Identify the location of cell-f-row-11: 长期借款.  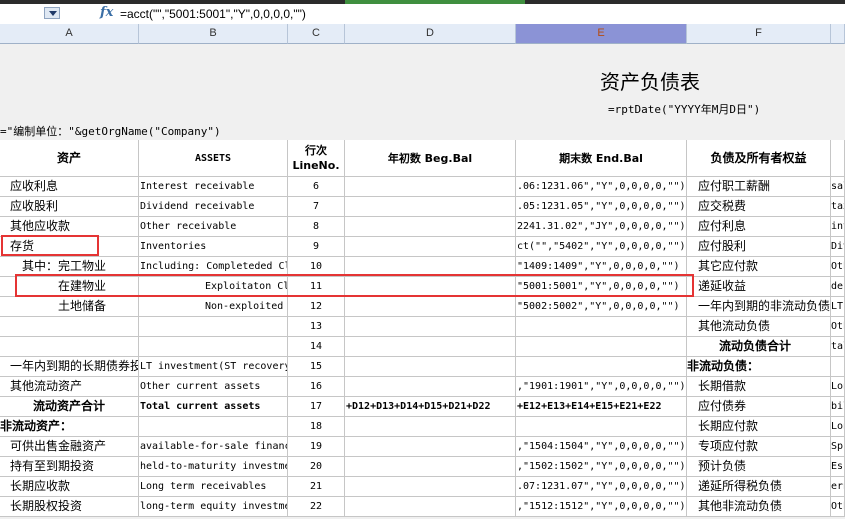
(759, 387).